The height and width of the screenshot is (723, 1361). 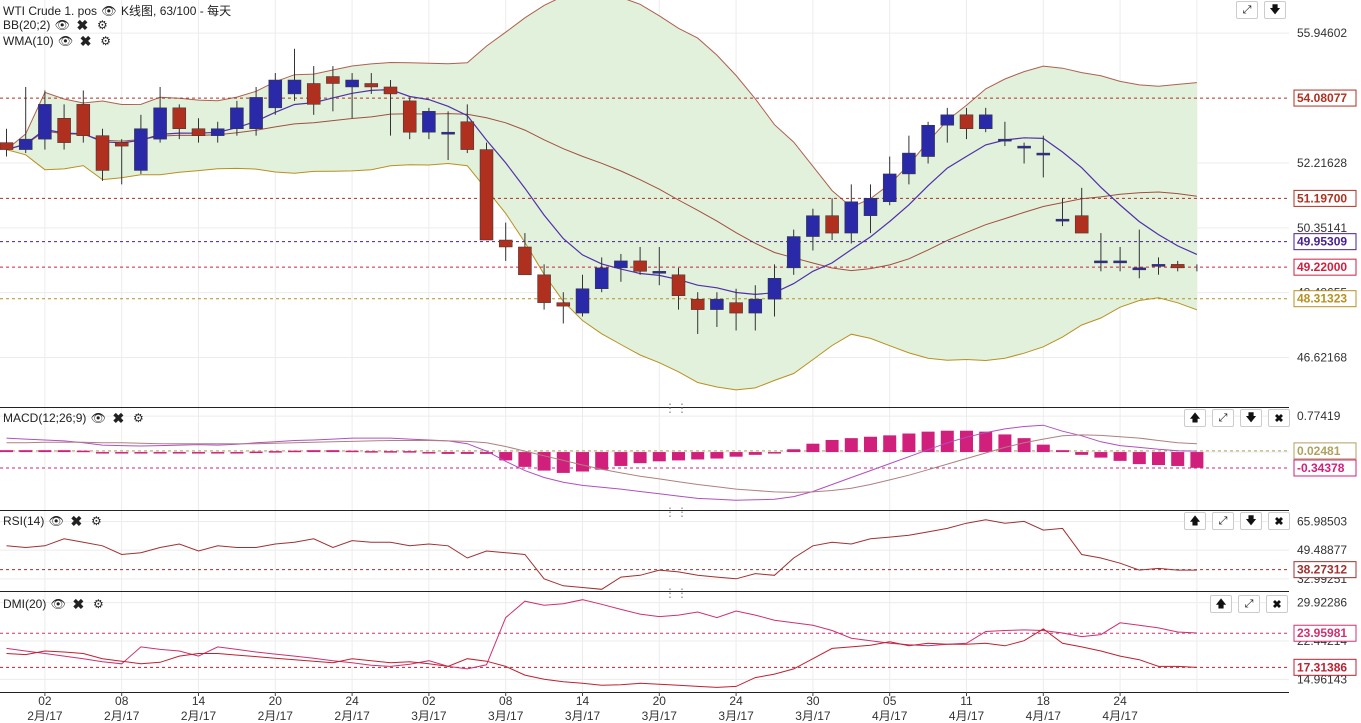 What do you see at coordinates (644, 459) in the screenshot?
I see `macd-plot` at bounding box center [644, 459].